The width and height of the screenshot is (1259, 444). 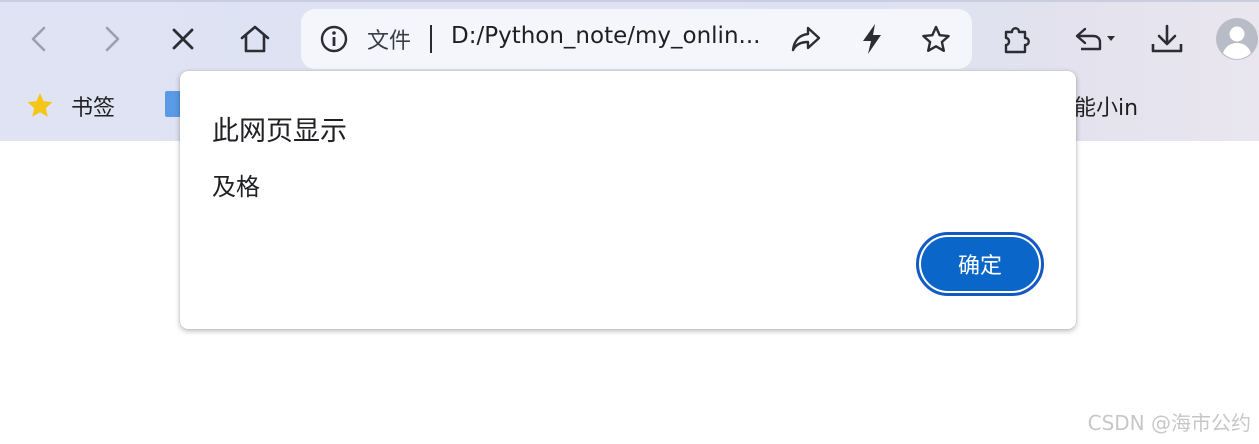 I want to click on bookmarks-folder: 书签, so click(x=70, y=106).